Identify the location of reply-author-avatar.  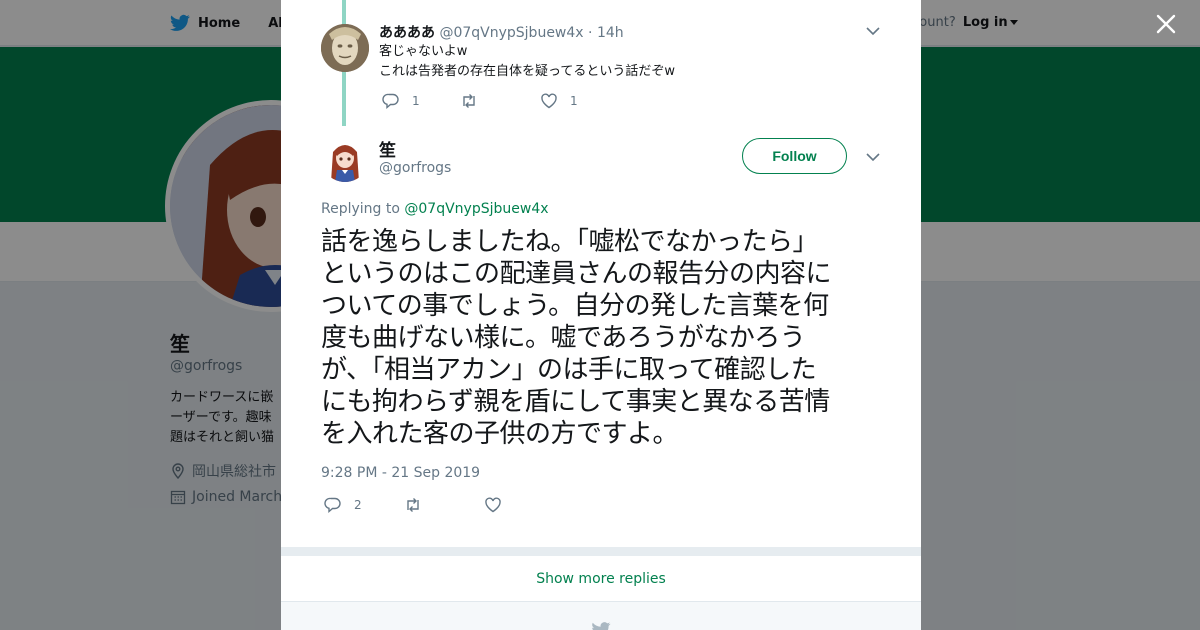
(345, 48).